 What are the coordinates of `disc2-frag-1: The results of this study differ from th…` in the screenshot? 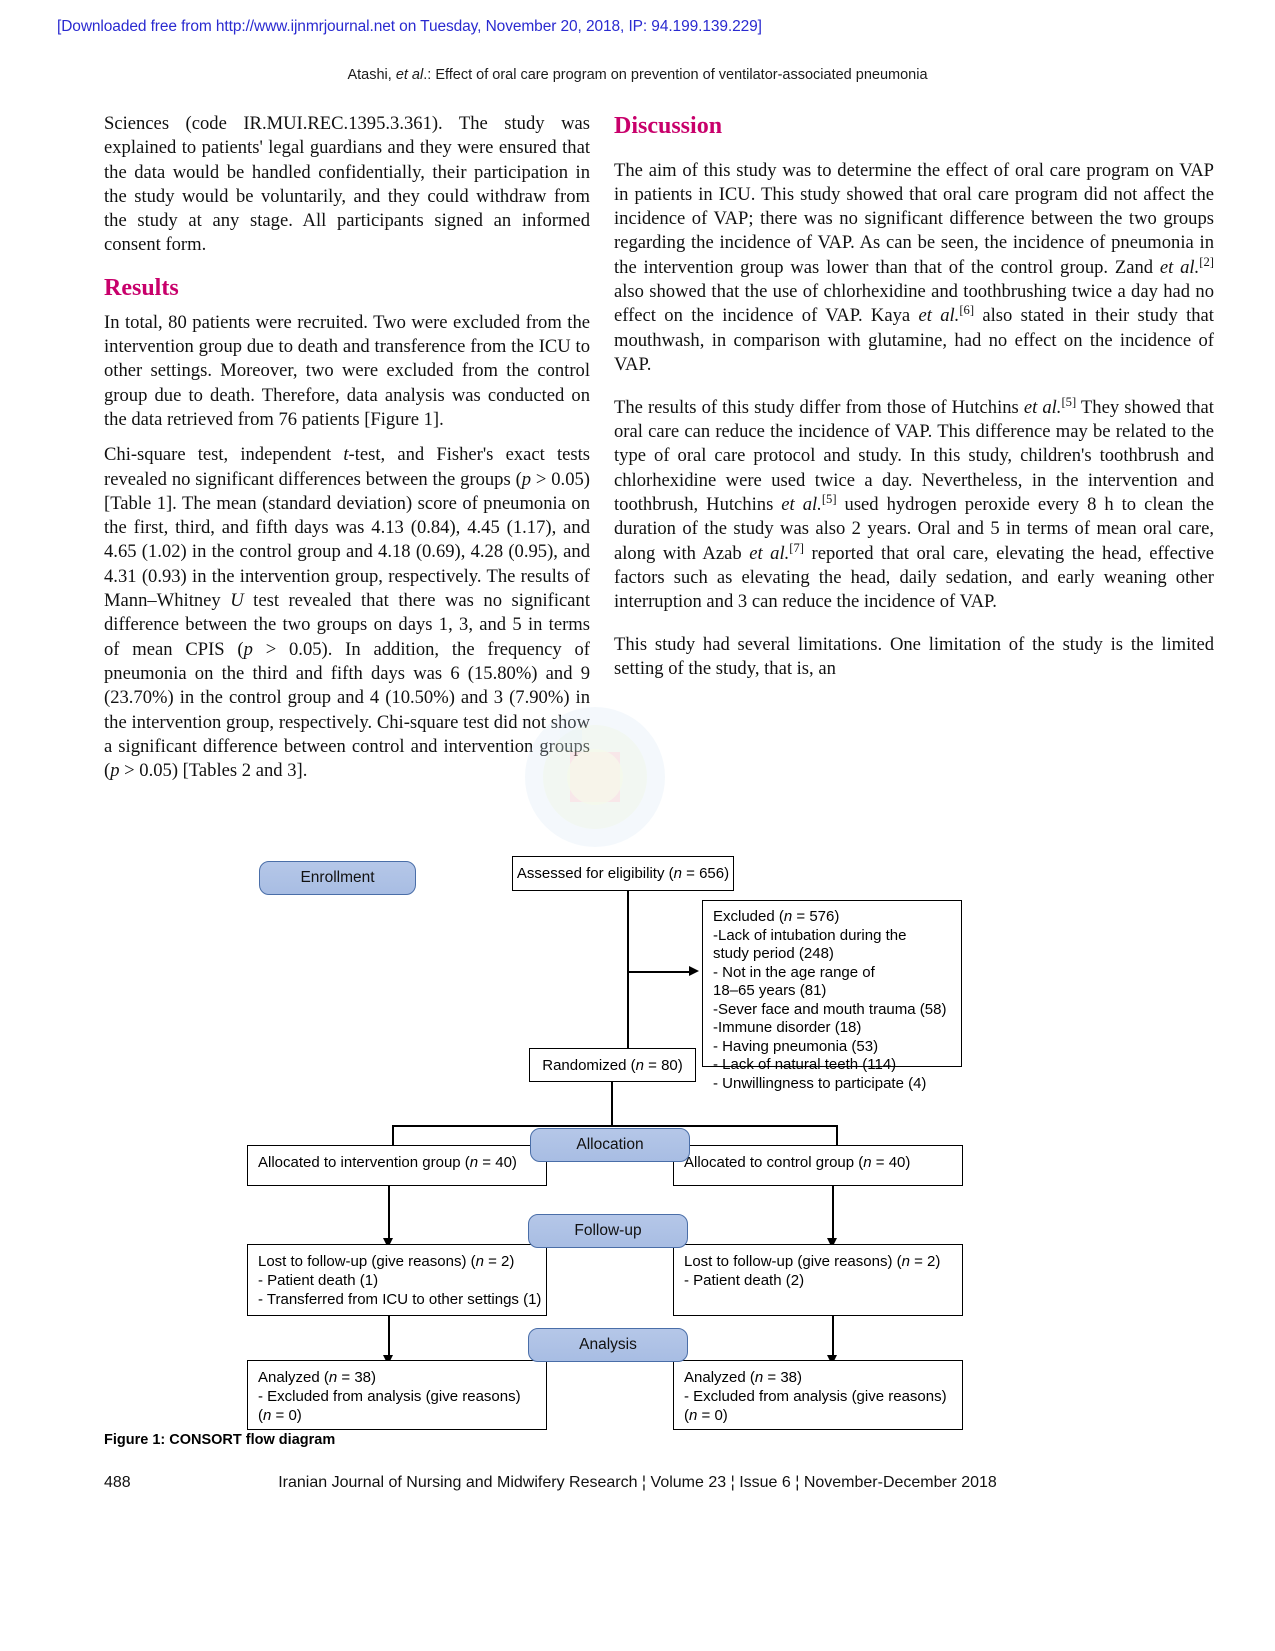 It's located at (819, 407).